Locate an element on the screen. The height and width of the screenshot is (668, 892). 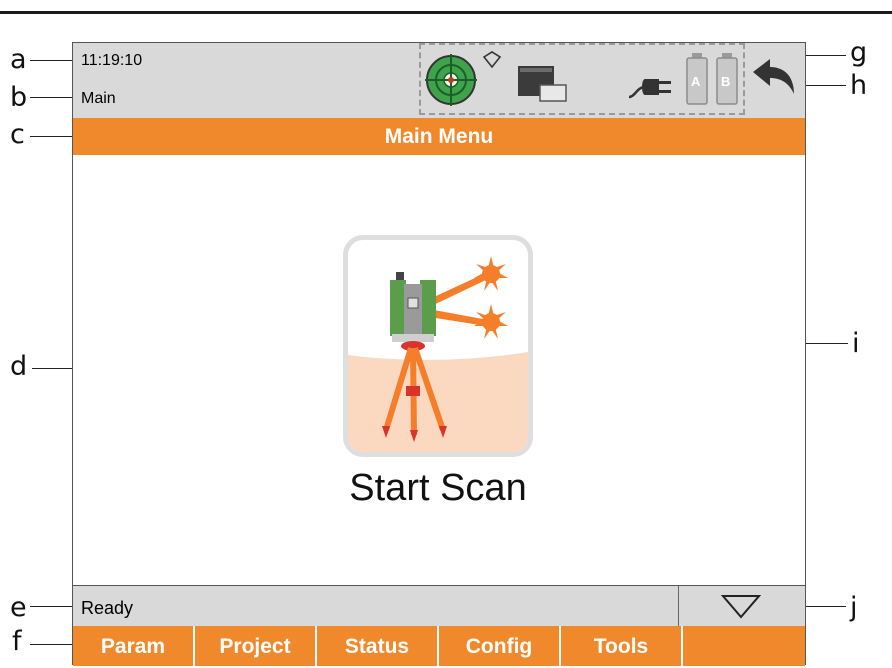
callout-j: j is located at coordinates (854, 607).